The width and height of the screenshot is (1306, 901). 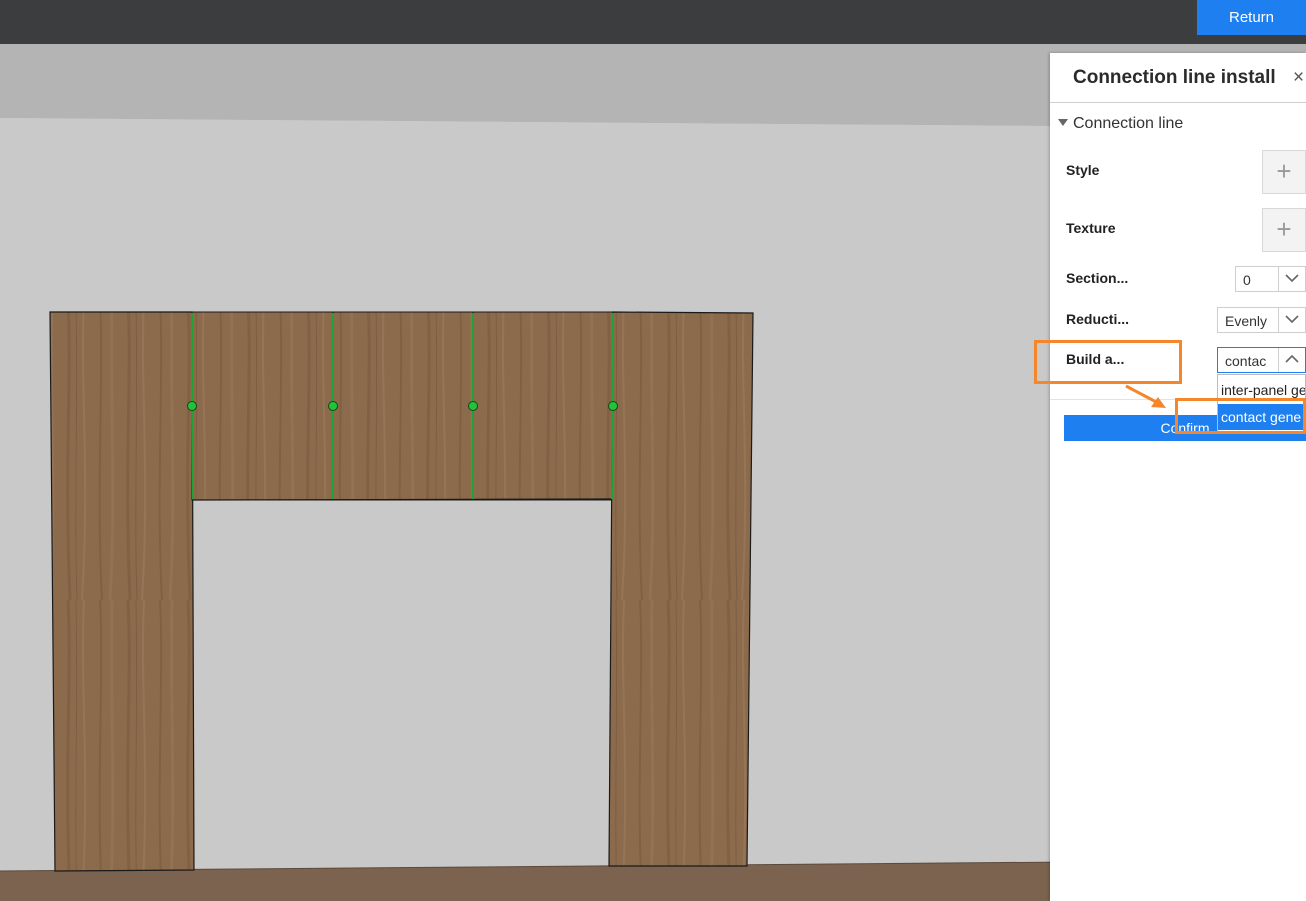 What do you see at coordinates (653, 22) in the screenshot?
I see `top-toolbar: Return` at bounding box center [653, 22].